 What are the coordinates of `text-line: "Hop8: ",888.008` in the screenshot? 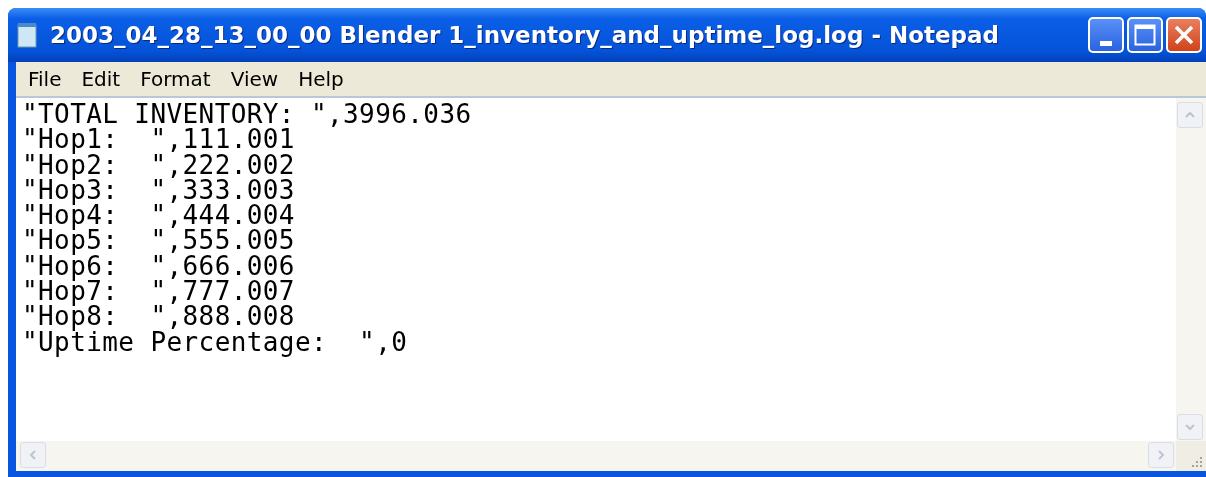 It's located at (158, 317).